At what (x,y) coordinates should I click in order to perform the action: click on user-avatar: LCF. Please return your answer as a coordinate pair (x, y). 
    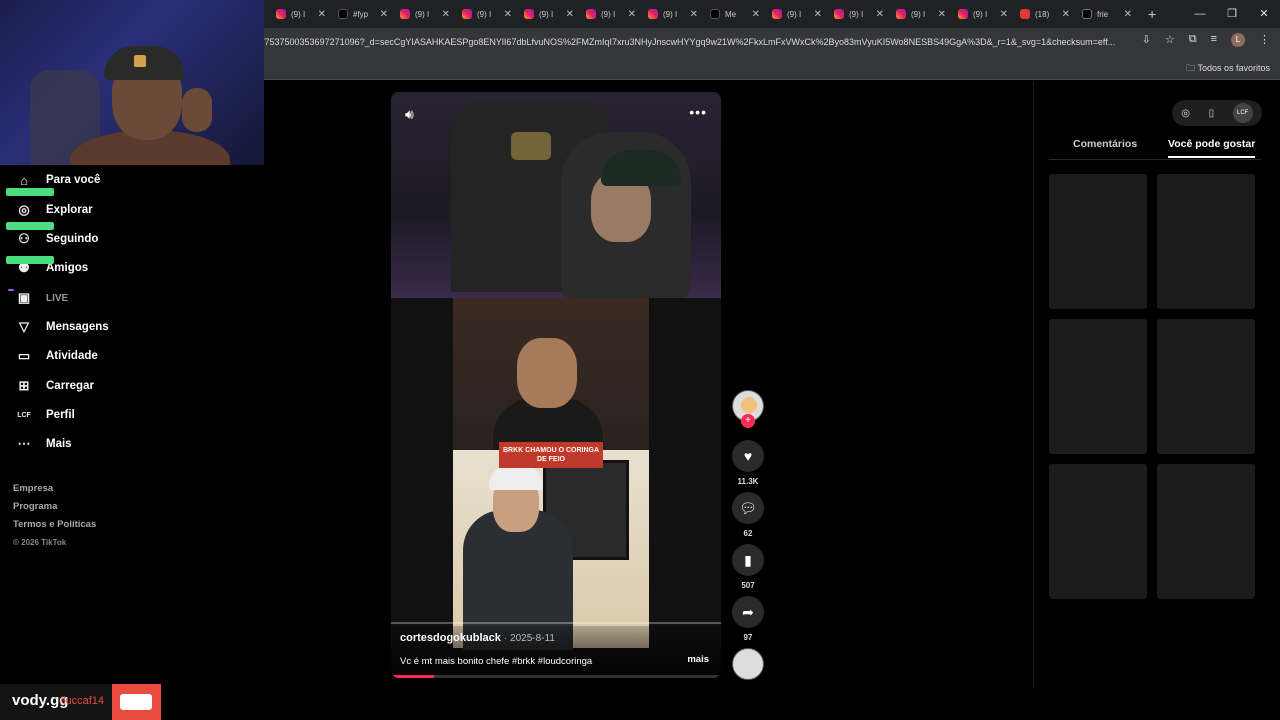
    Looking at the image, I should click on (1242, 113).